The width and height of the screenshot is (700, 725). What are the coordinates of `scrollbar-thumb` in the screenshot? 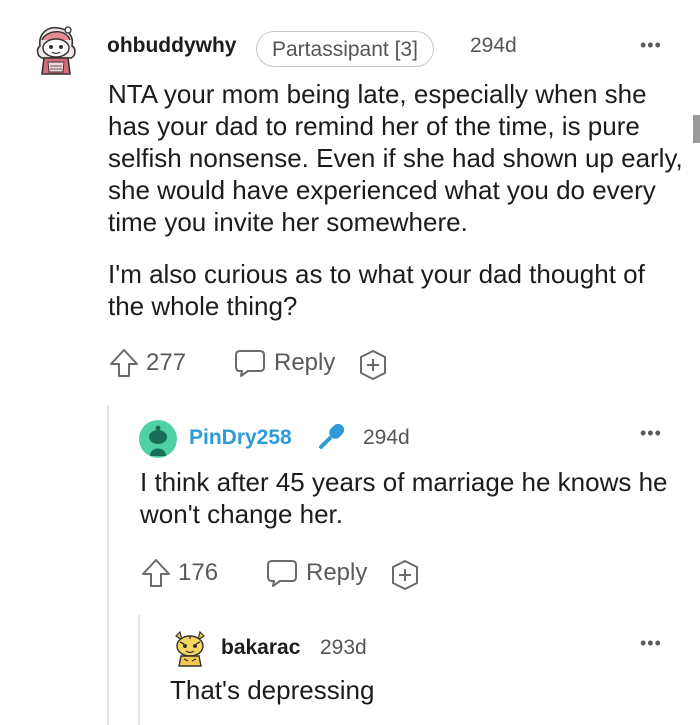 It's located at (696, 129).